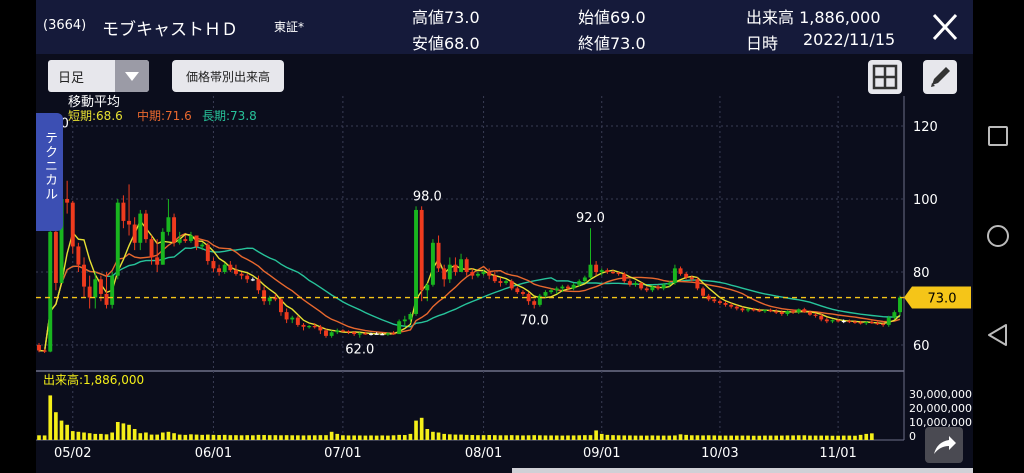 The height and width of the screenshot is (473, 1024). I want to click on volume-legend: 出来高:1,886,000, so click(93, 379).